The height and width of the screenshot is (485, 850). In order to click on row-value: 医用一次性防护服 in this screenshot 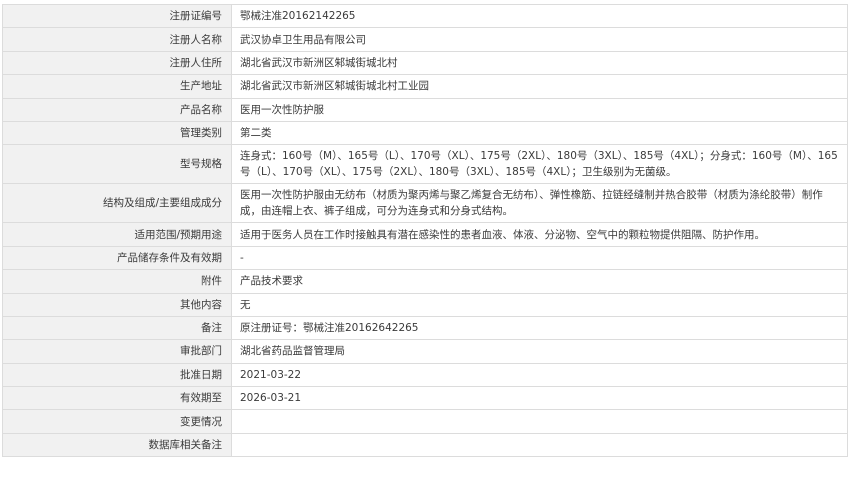, I will do `click(539, 109)`.